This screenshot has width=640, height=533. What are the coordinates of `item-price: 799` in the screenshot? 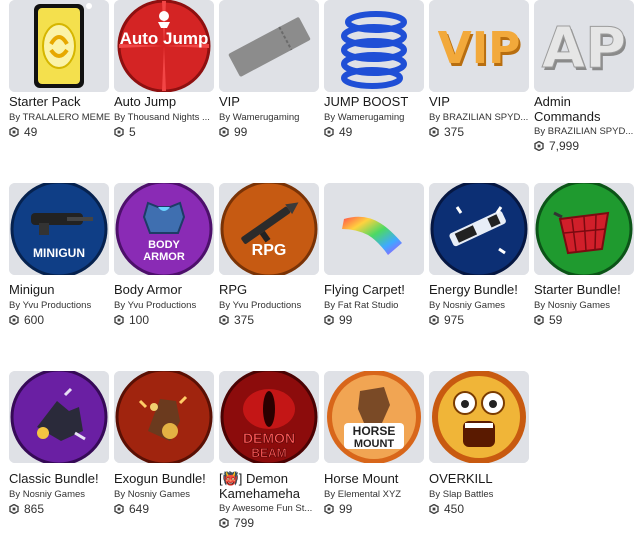 It's located at (236, 523).